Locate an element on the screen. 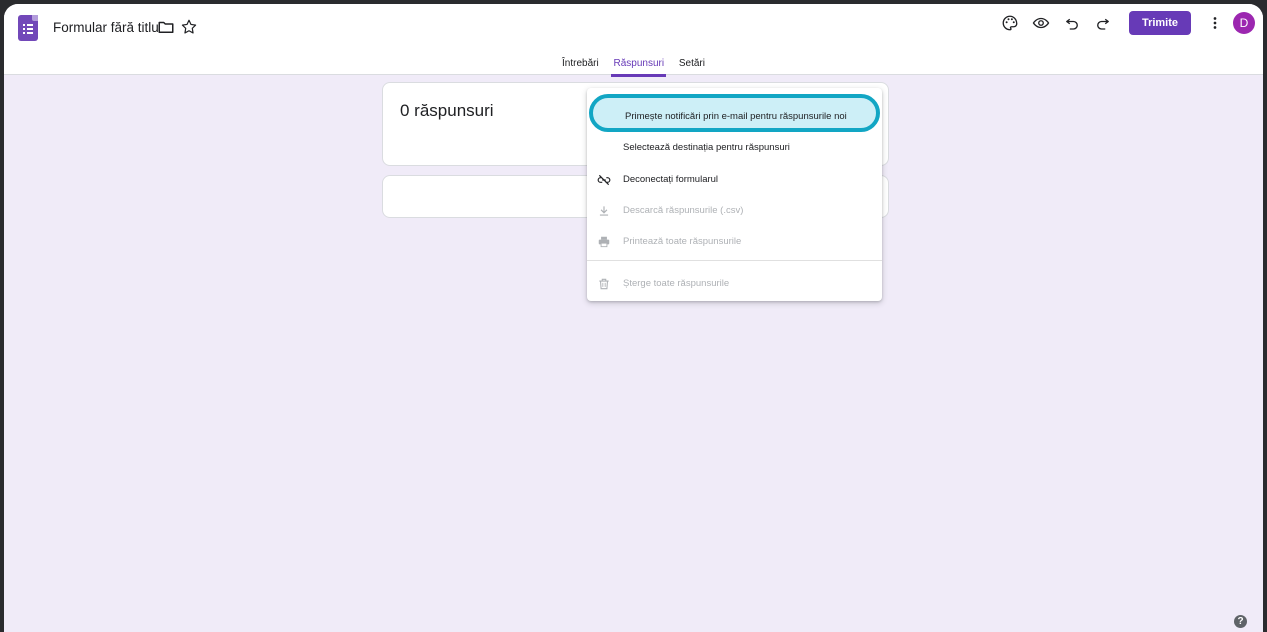 Image resolution: width=1267 pixels, height=632 pixels. help-icon: ? is located at coordinates (1240, 621).